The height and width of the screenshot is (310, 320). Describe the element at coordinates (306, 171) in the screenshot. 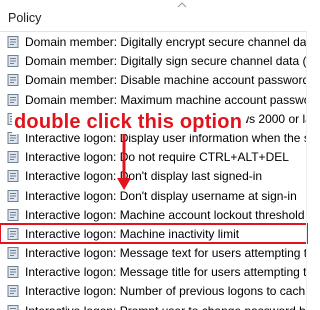

I see `scrollbar` at that location.